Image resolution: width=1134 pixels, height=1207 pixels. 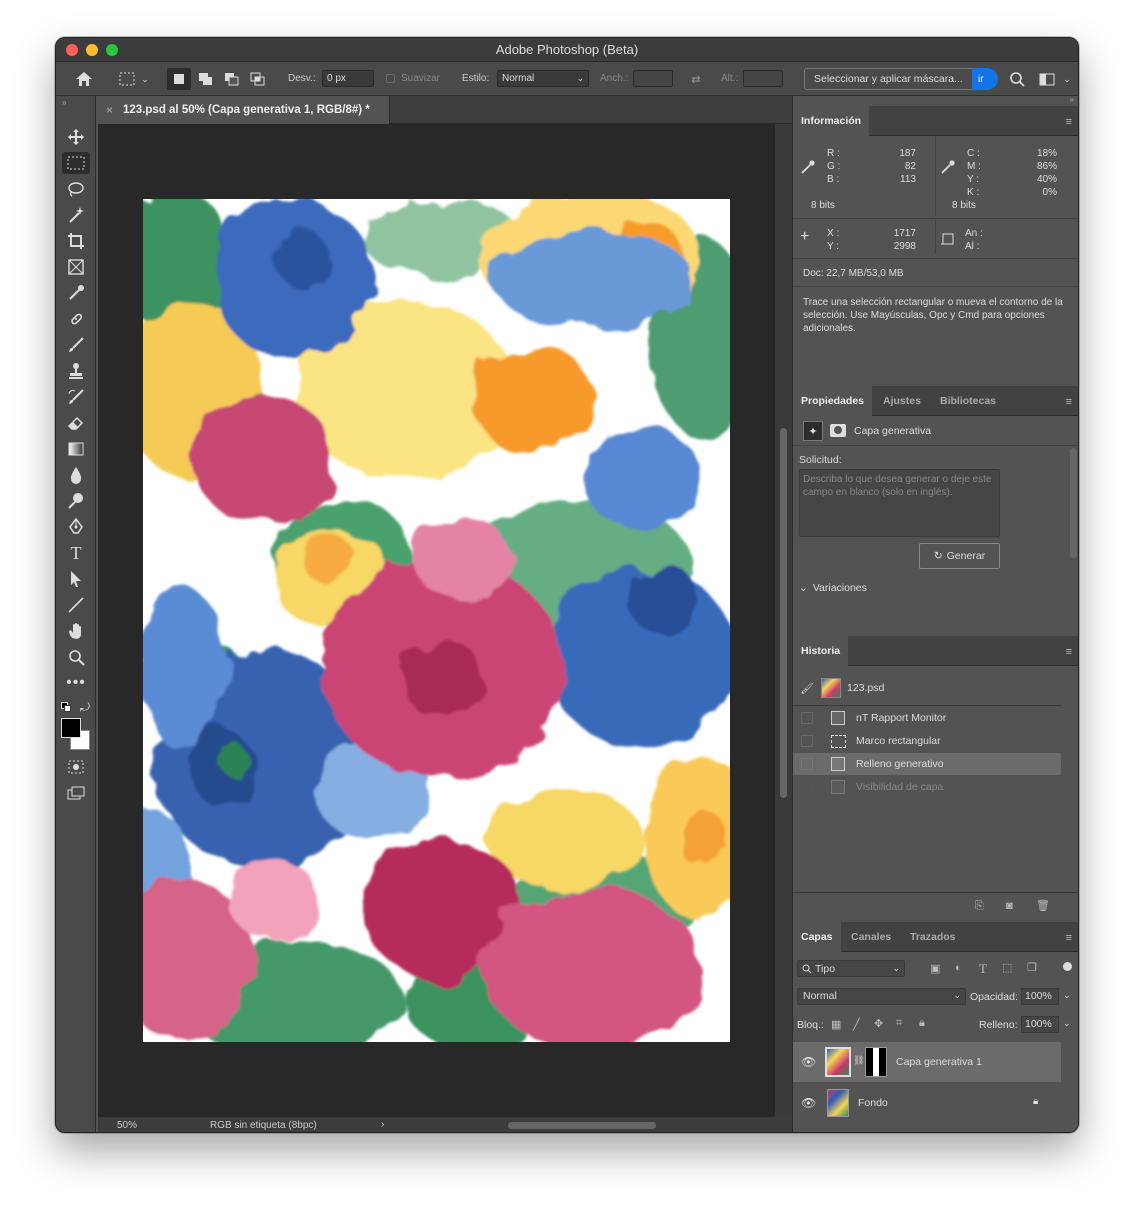 I want to click on line-tool-icon, so click(x=76, y=605).